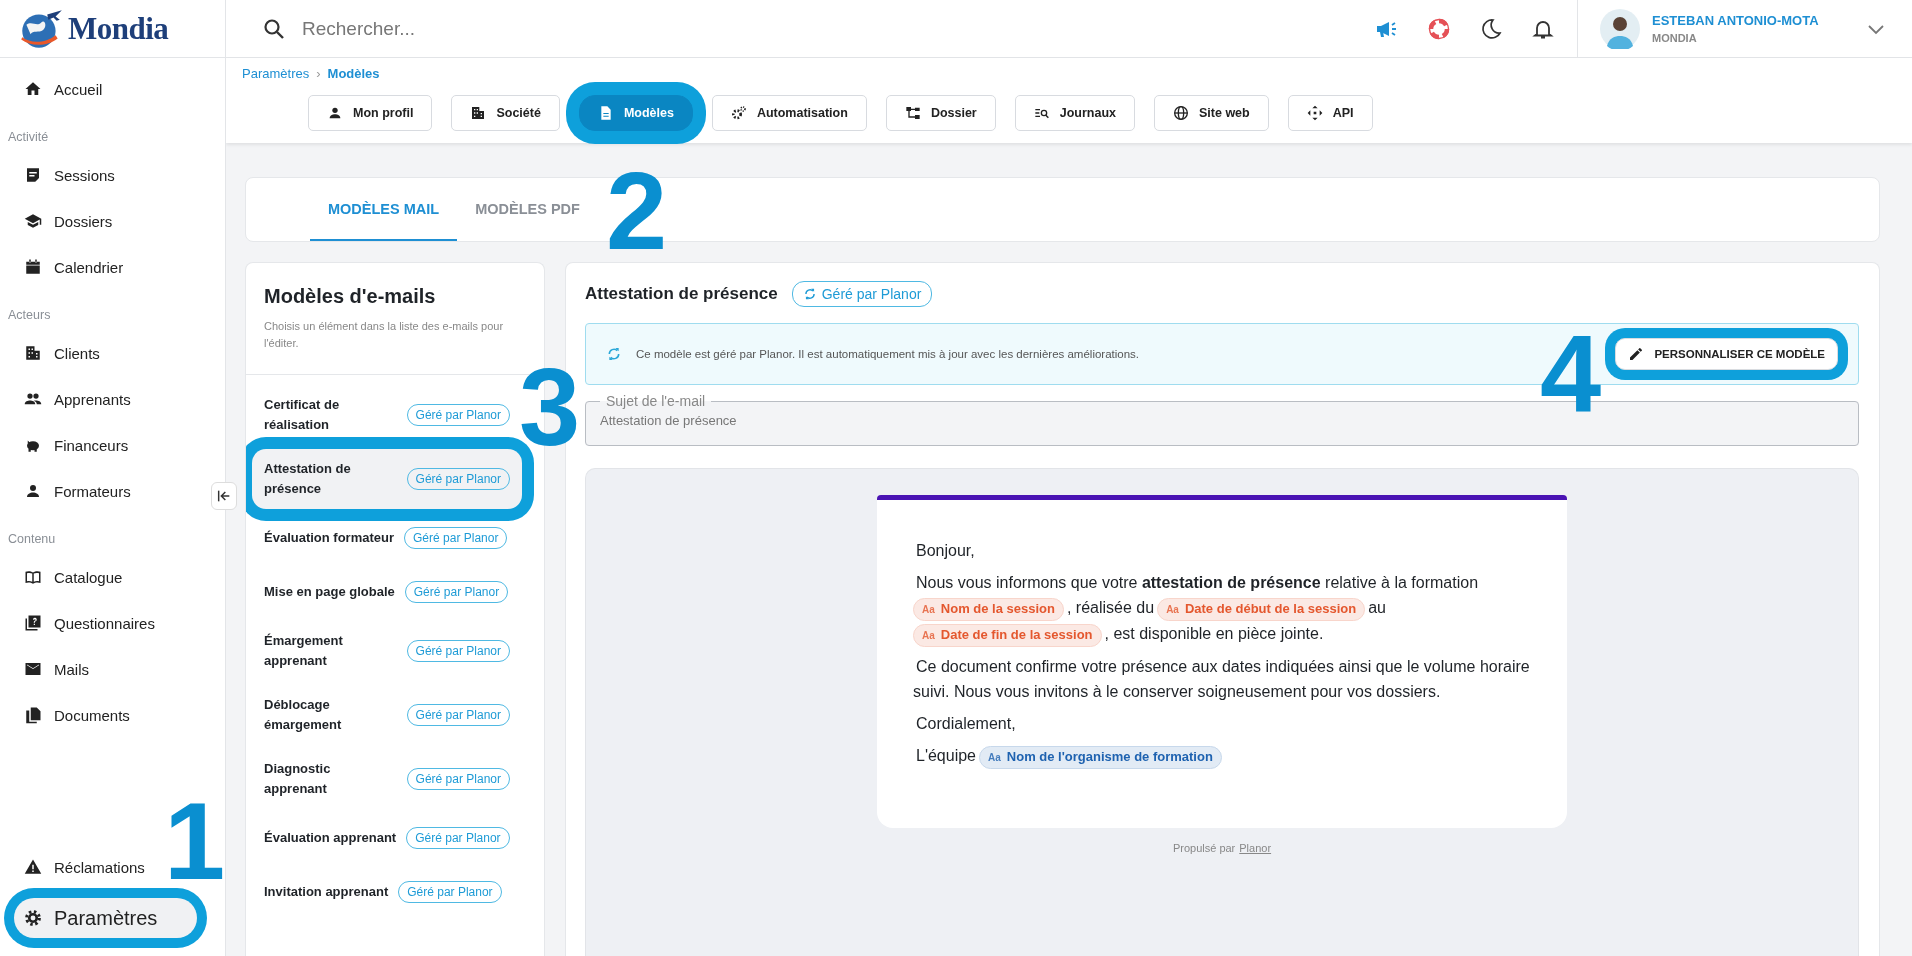 Image resolution: width=1912 pixels, height=956 pixels. I want to click on settings-icon, so click(33, 918).